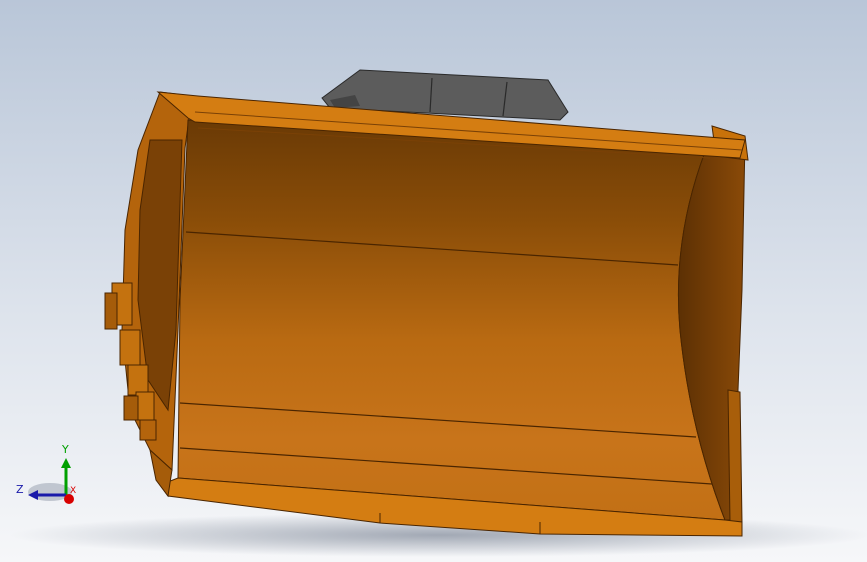  Describe the element at coordinates (73, 491) in the screenshot. I see `triad-x-label: X` at that location.